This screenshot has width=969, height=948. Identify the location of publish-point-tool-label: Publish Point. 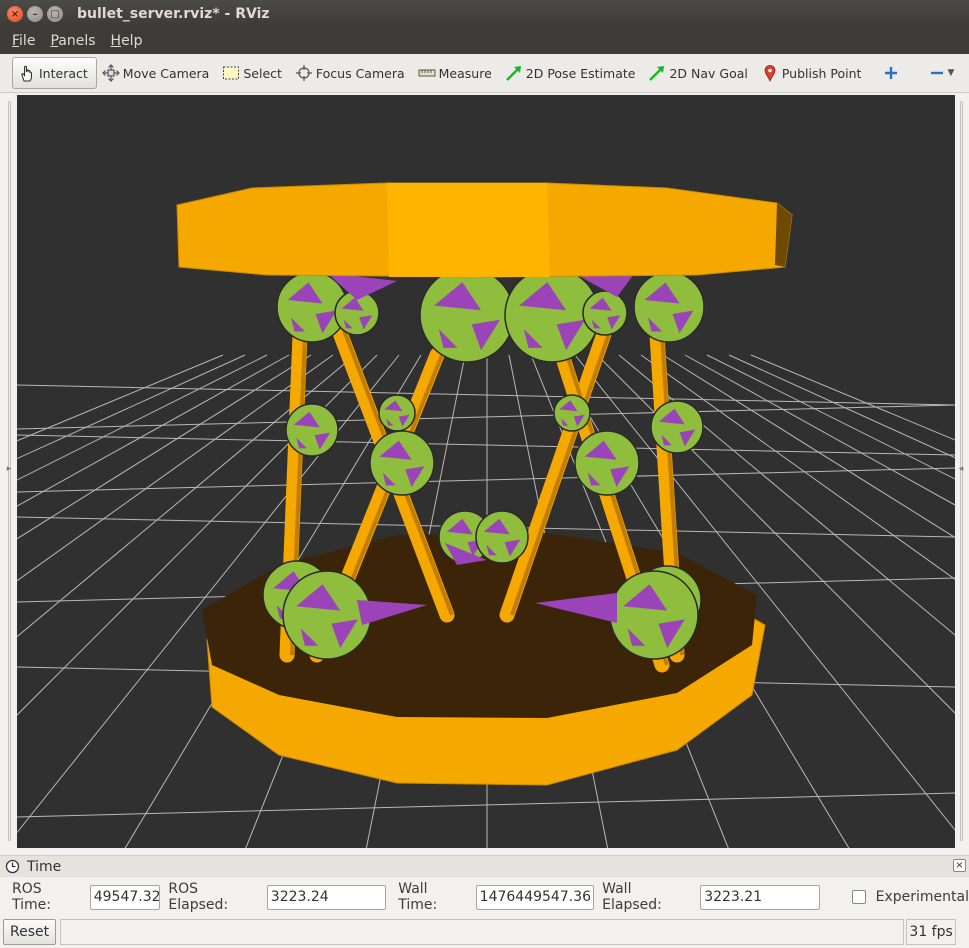
(821, 73).